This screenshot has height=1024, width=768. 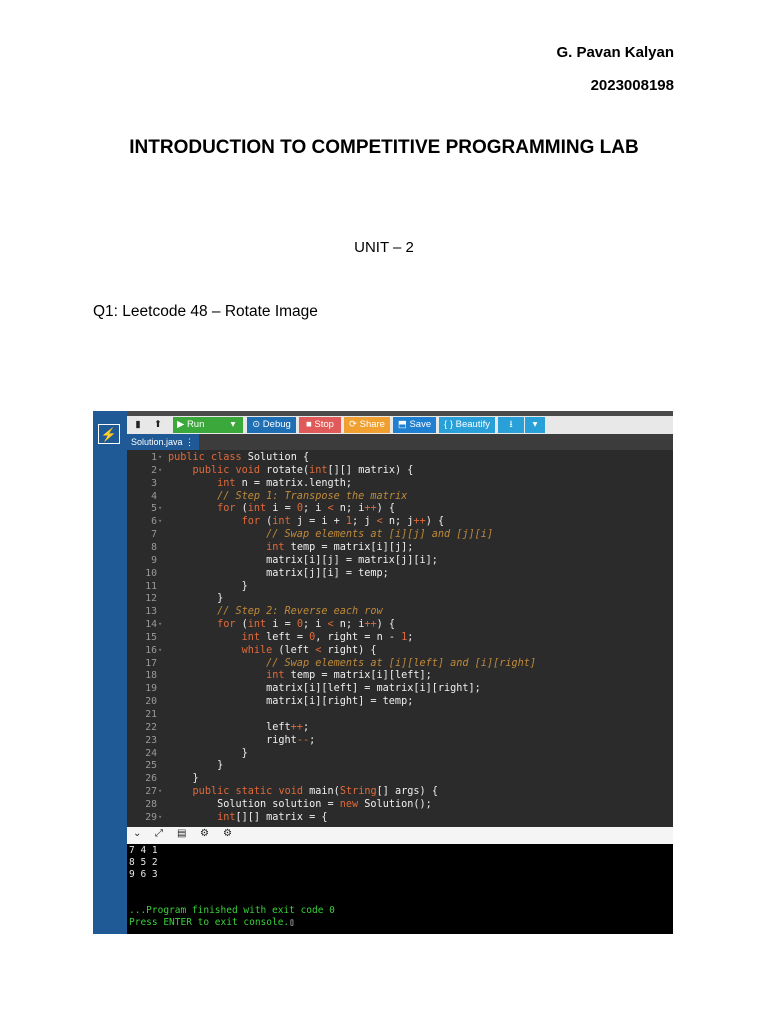 I want to click on code-line: Solution solution = new Solution();, so click(x=300, y=804).